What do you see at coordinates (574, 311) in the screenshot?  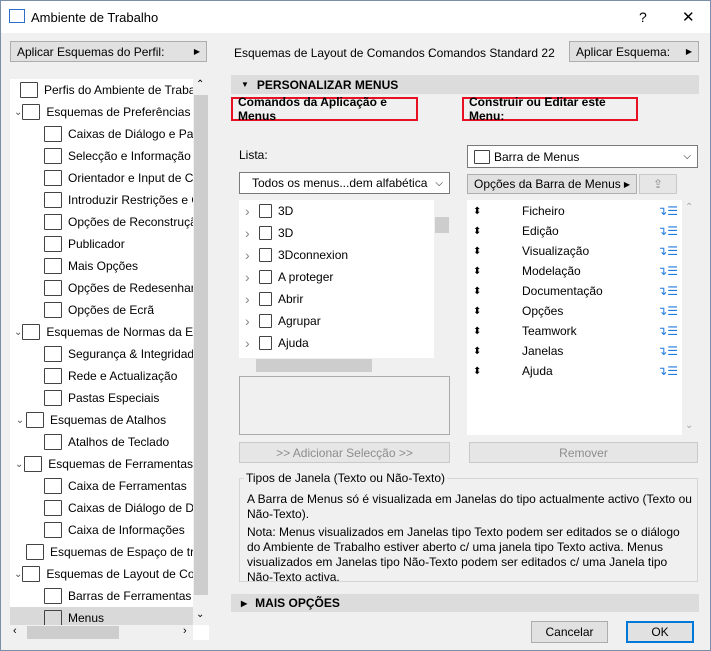 I see `menu-item: ⬍ Opções ↴☰` at bounding box center [574, 311].